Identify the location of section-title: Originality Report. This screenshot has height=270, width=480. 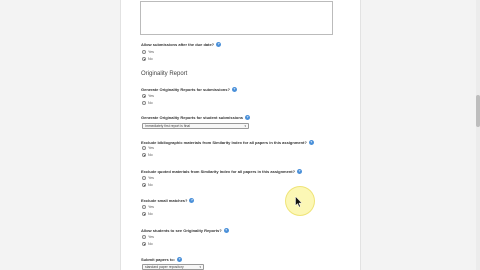
(164, 74).